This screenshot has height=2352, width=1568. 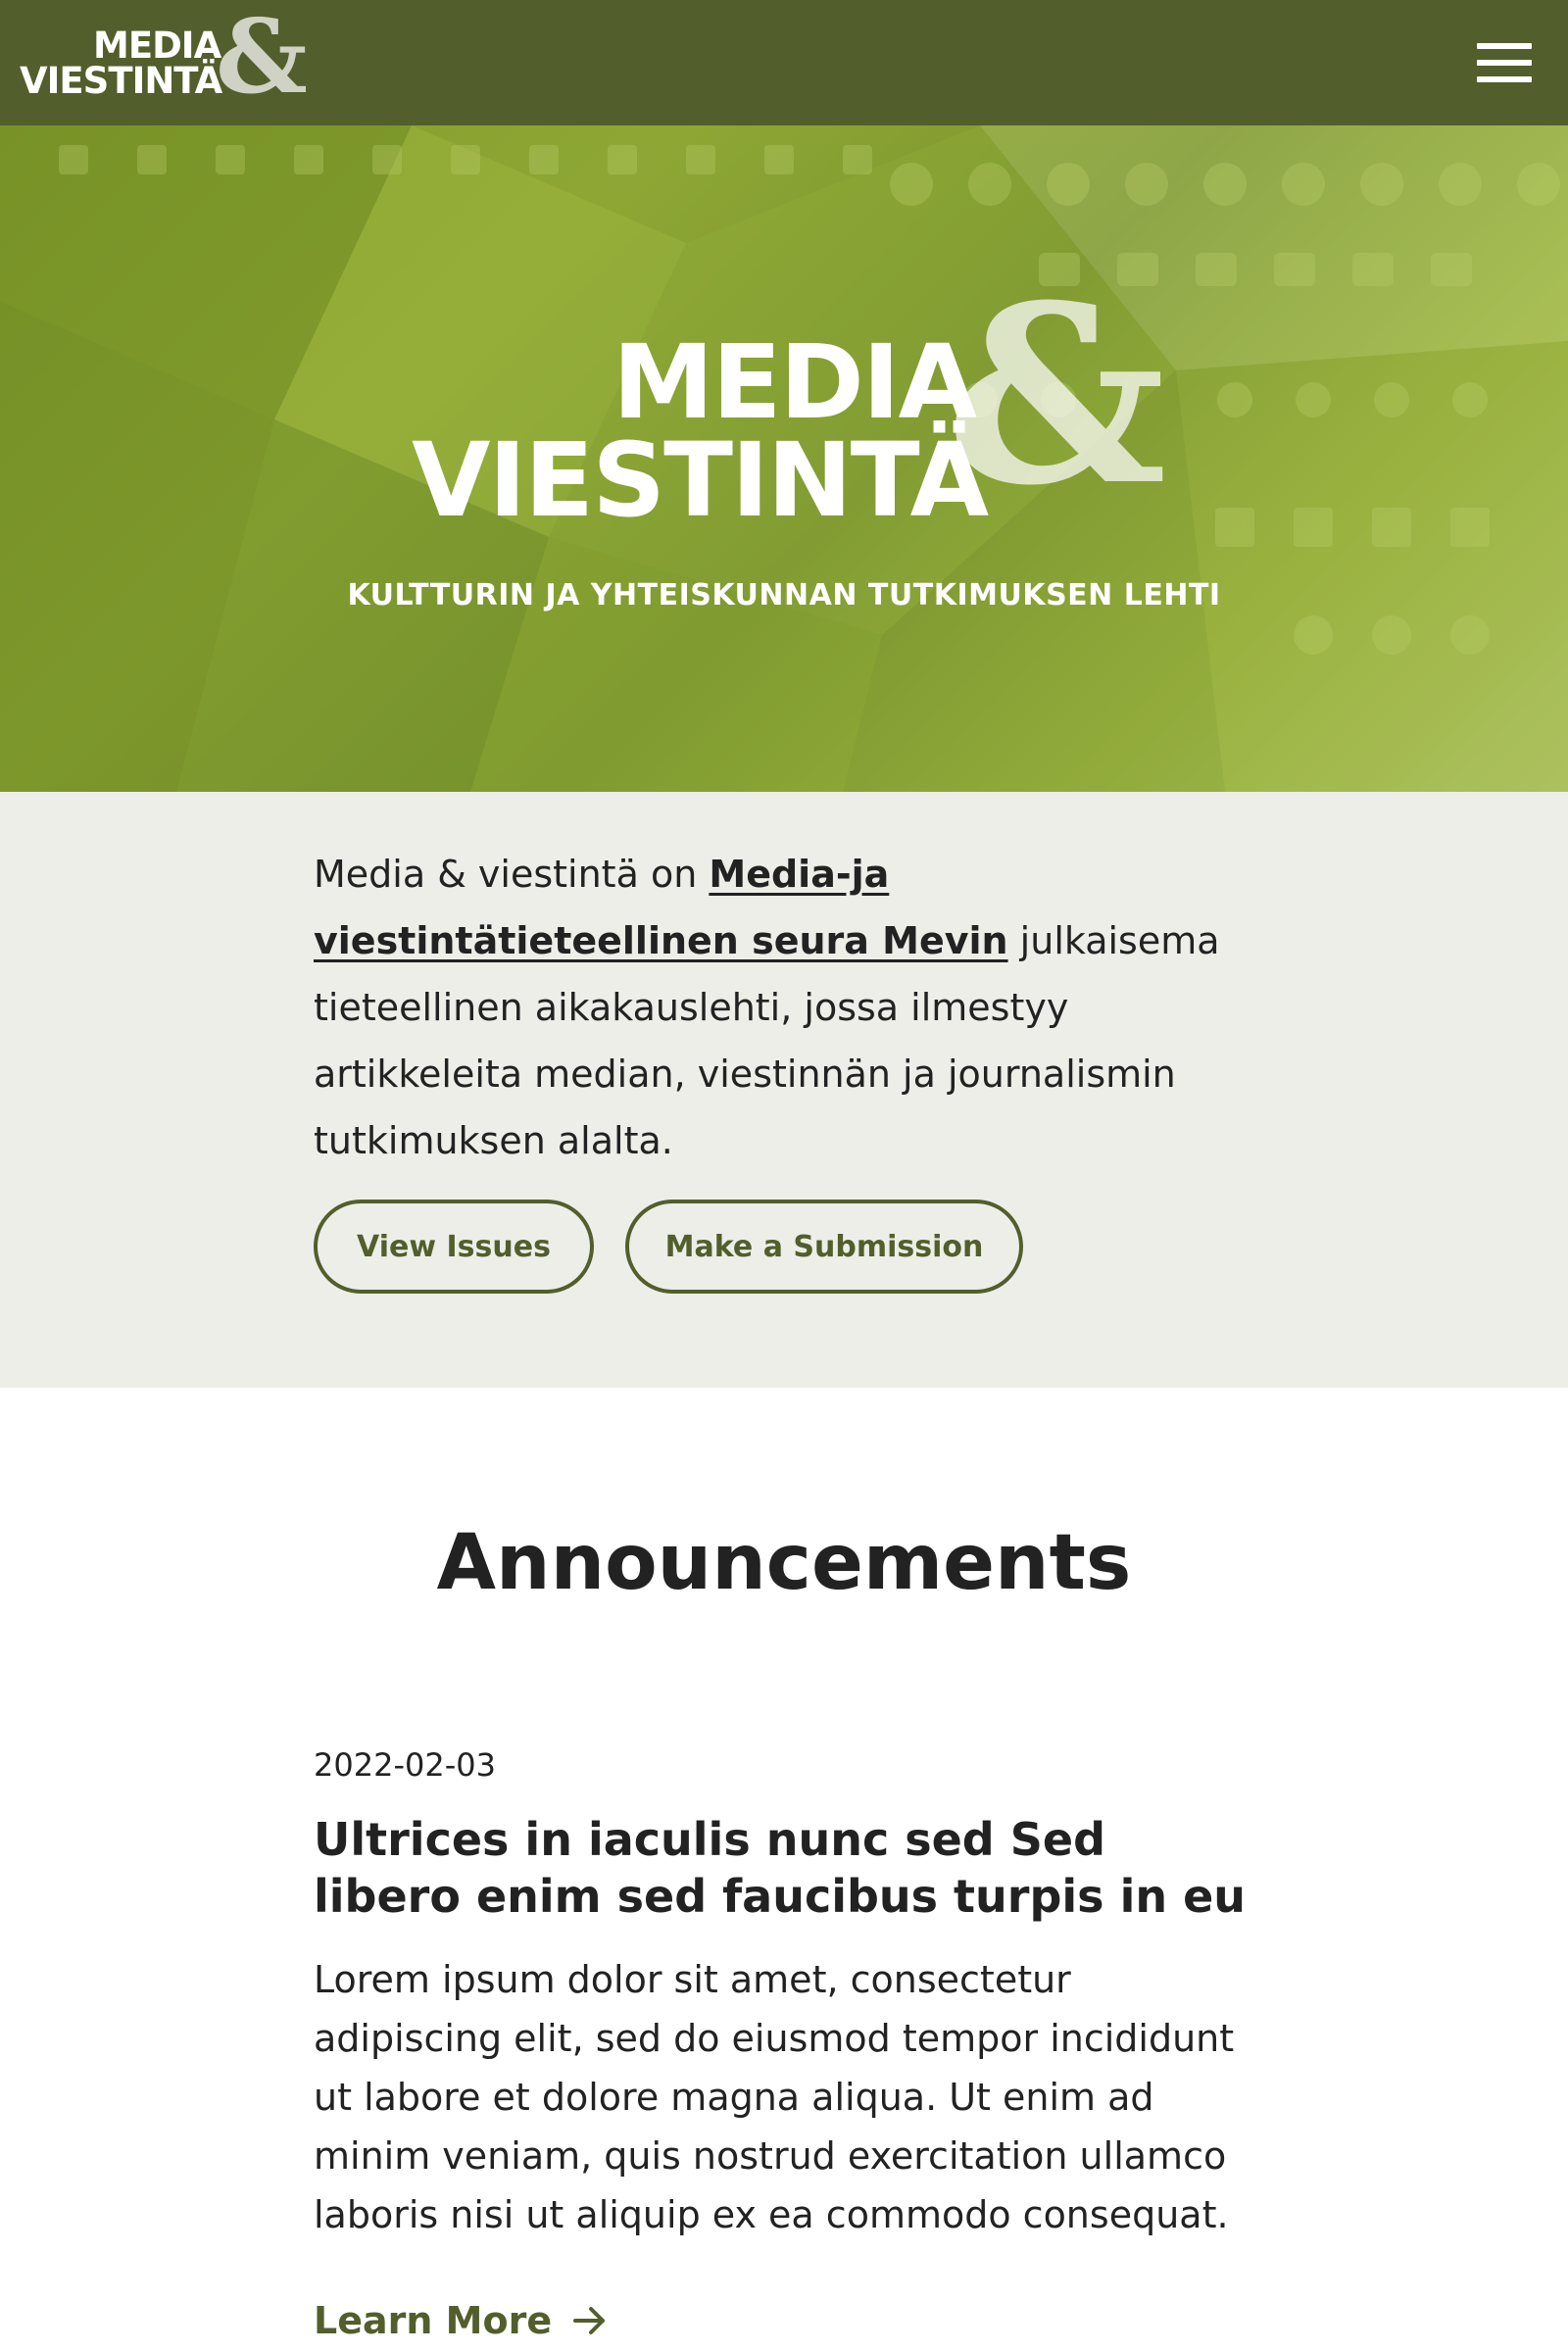 What do you see at coordinates (784, 62) in the screenshot?
I see `site-header: MEDIA VIESTINTÄ &` at bounding box center [784, 62].